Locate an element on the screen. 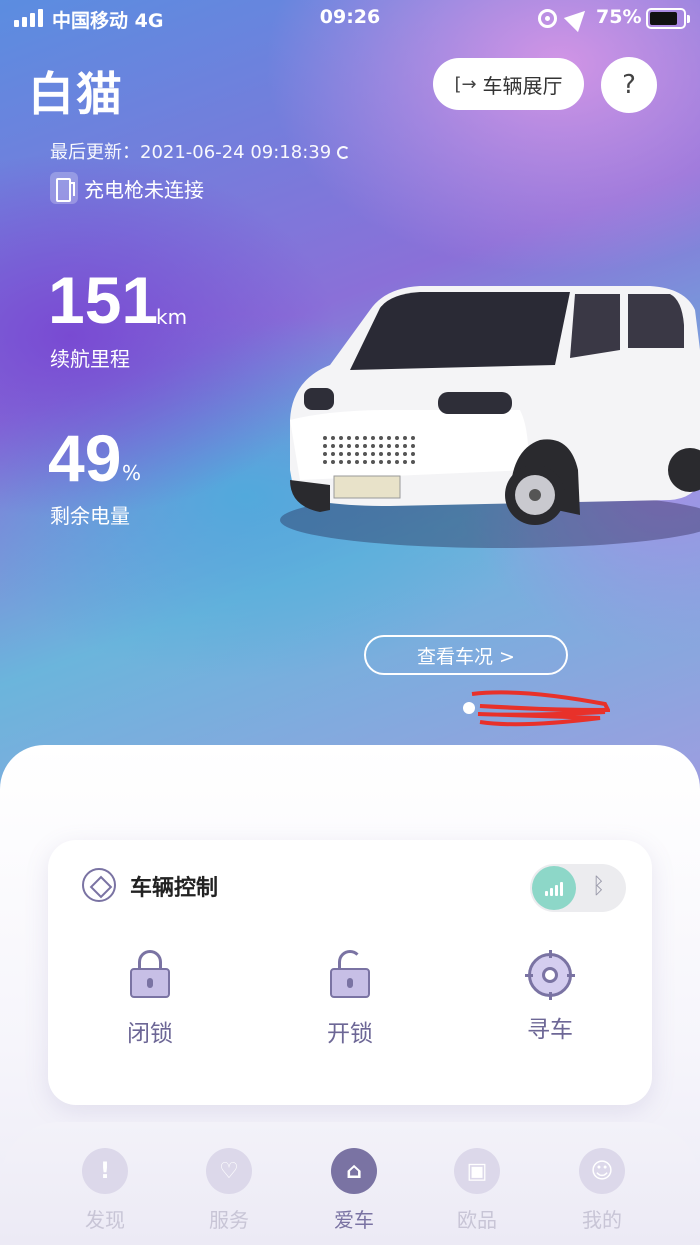  charge-status: 充电枪未连接 is located at coordinates (127, 188).